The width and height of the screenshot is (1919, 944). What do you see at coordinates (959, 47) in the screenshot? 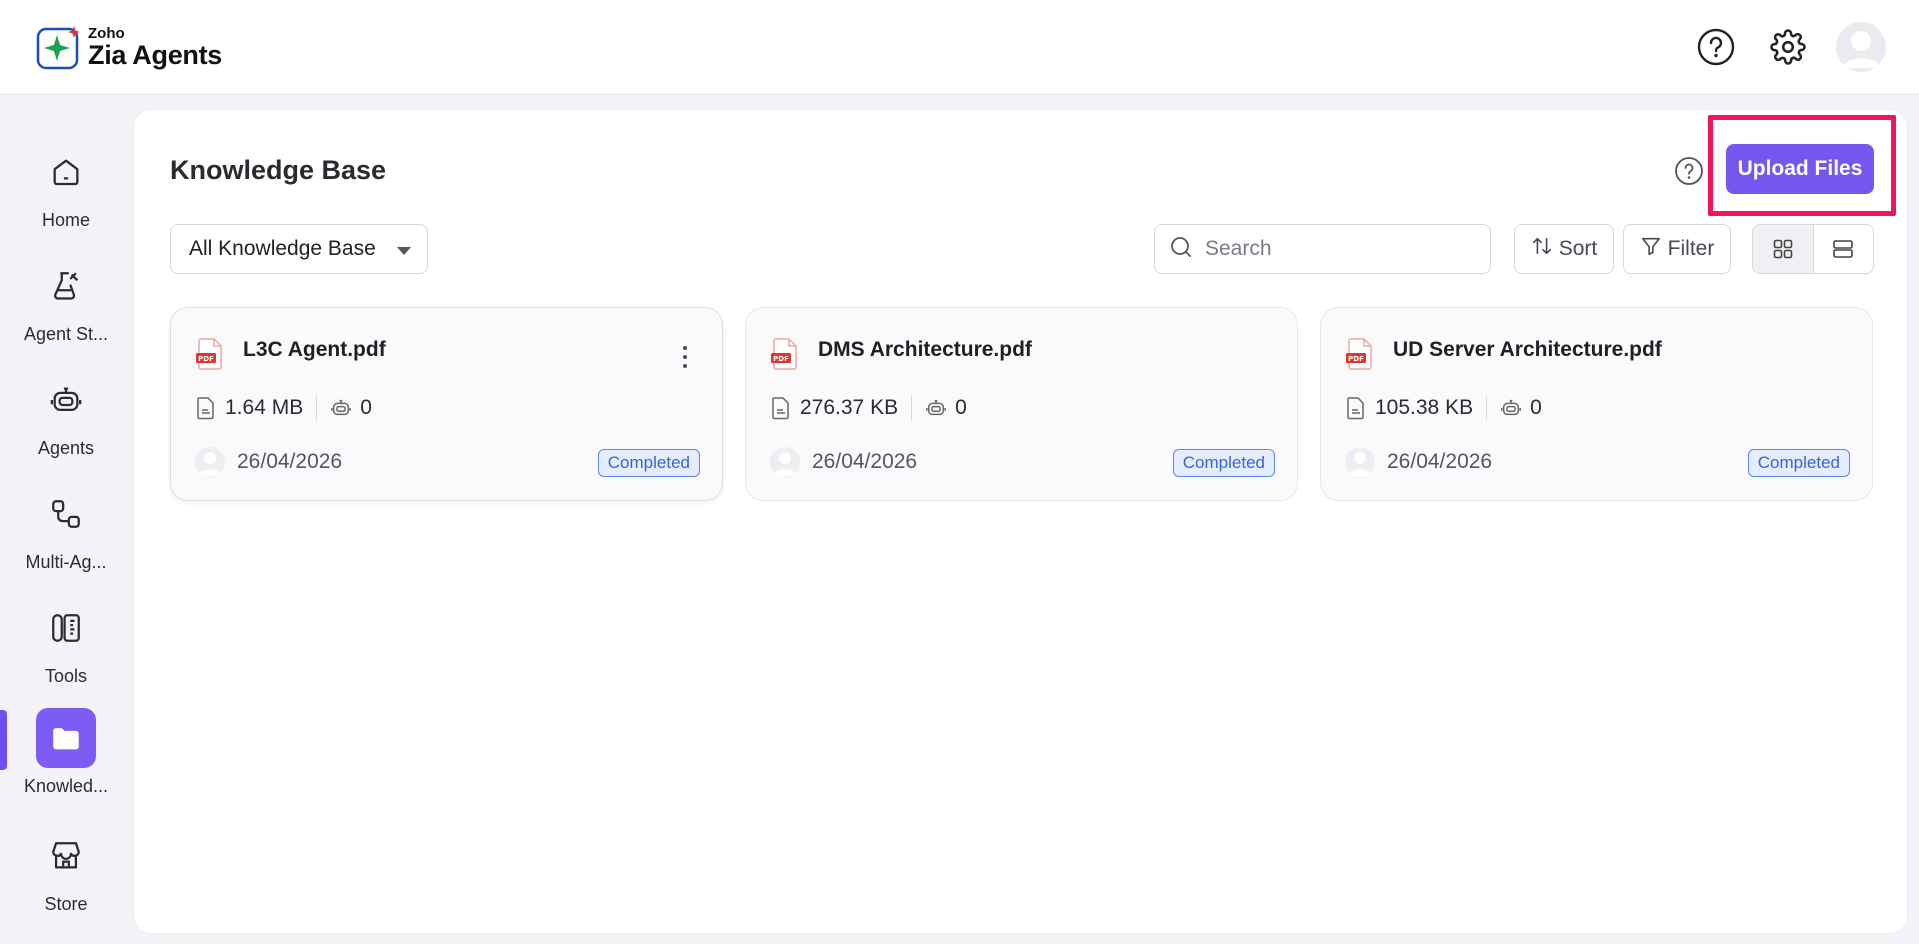
I see `top-bar: Zoho Zia Agents` at bounding box center [959, 47].